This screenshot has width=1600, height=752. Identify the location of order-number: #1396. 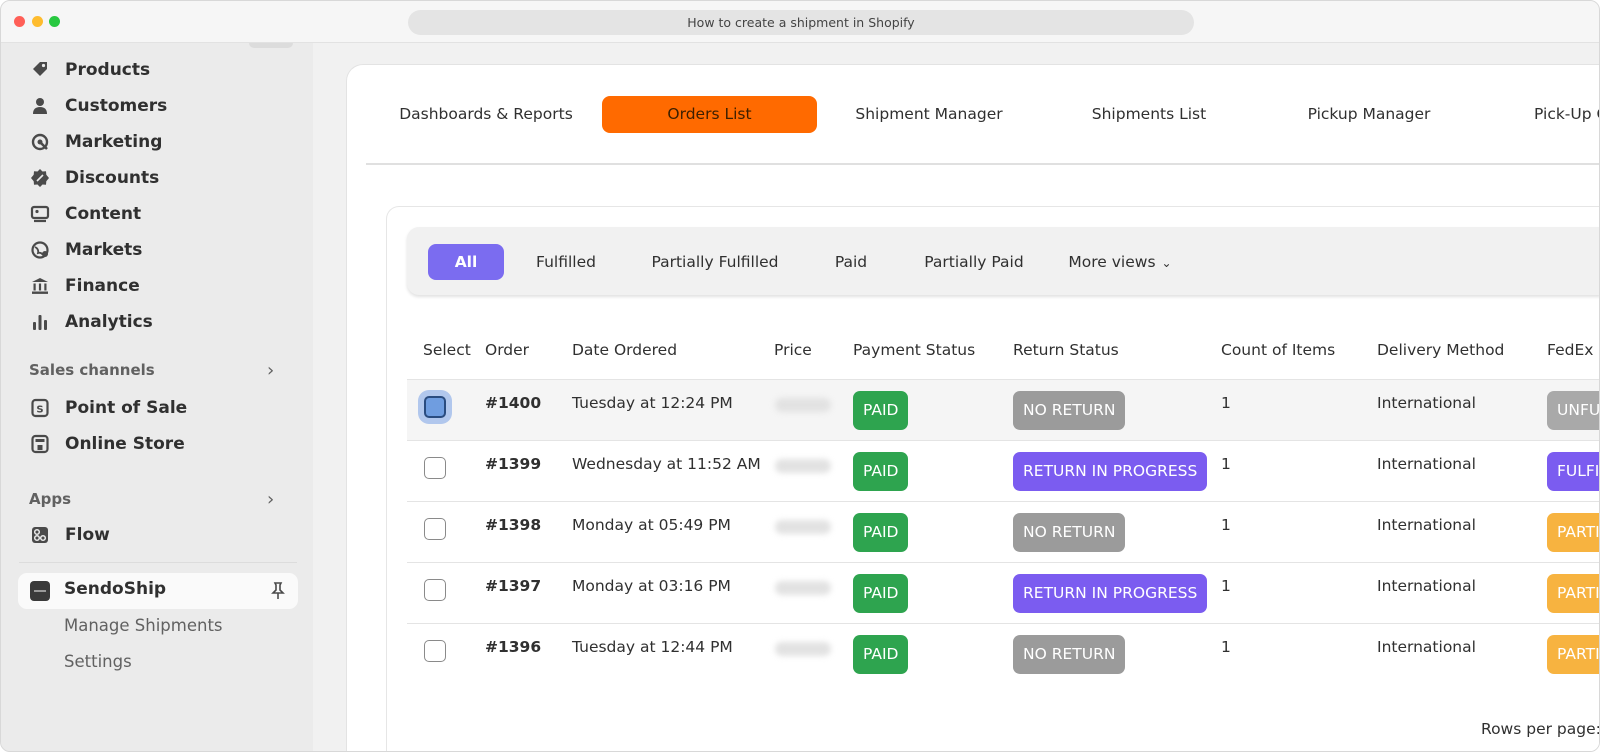
(513, 647).